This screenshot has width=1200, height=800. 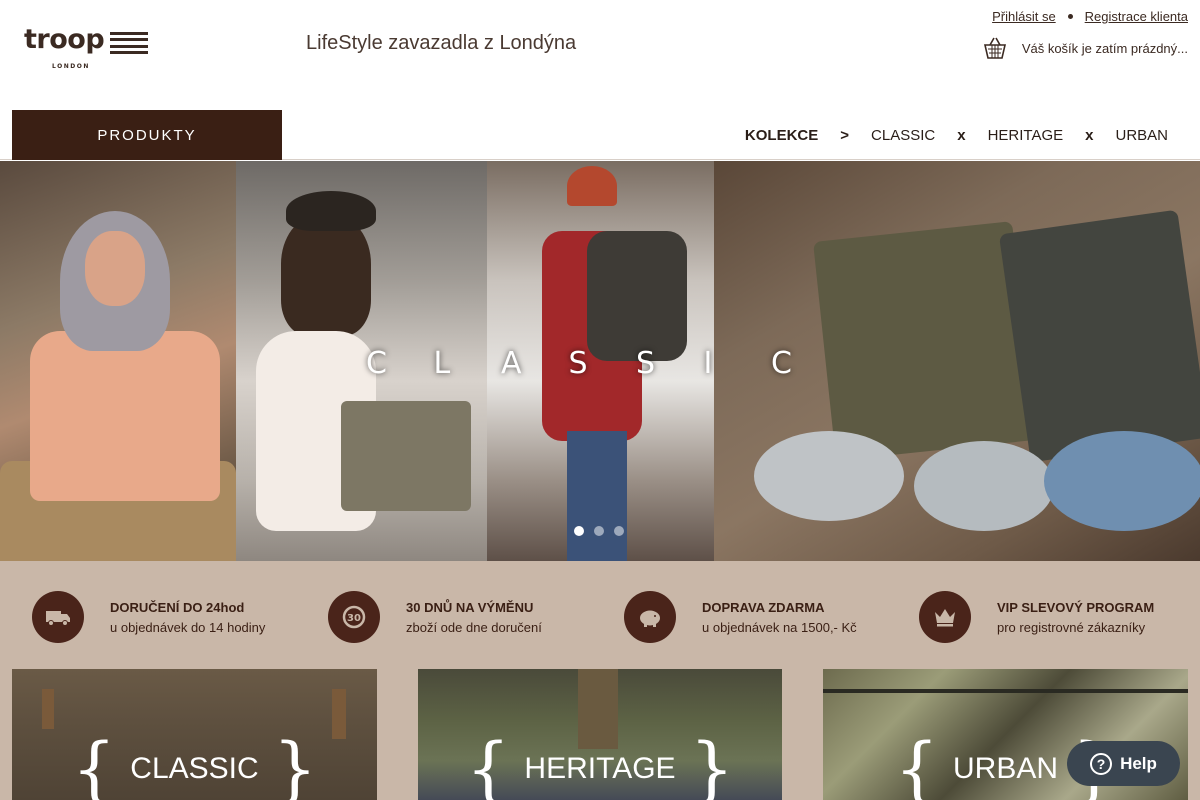 What do you see at coordinates (779, 627) in the screenshot?
I see `benefit-subtitle: u objednávek na 1500,- Kč` at bounding box center [779, 627].